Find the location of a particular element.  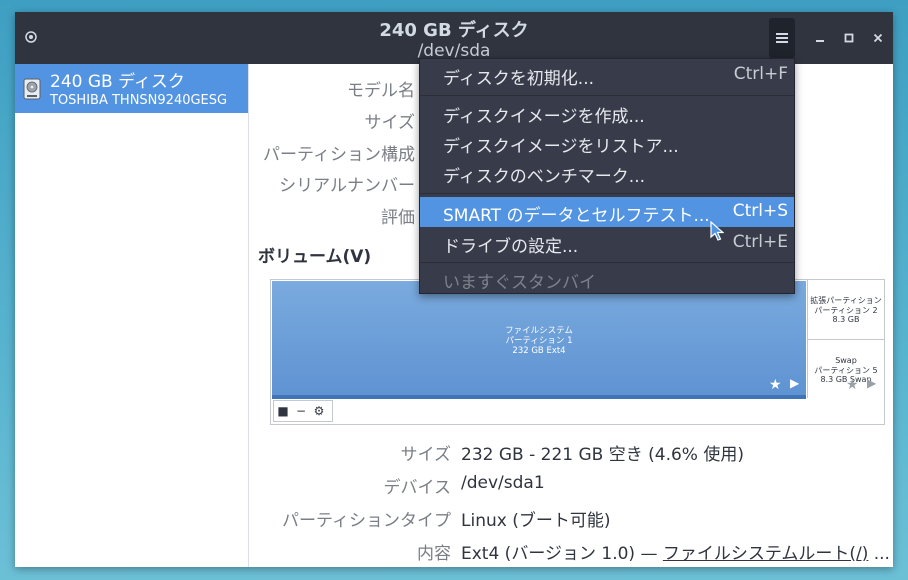

menu-item-format-disk: ディスクを初期化... Ctrl+F is located at coordinates (607, 75).